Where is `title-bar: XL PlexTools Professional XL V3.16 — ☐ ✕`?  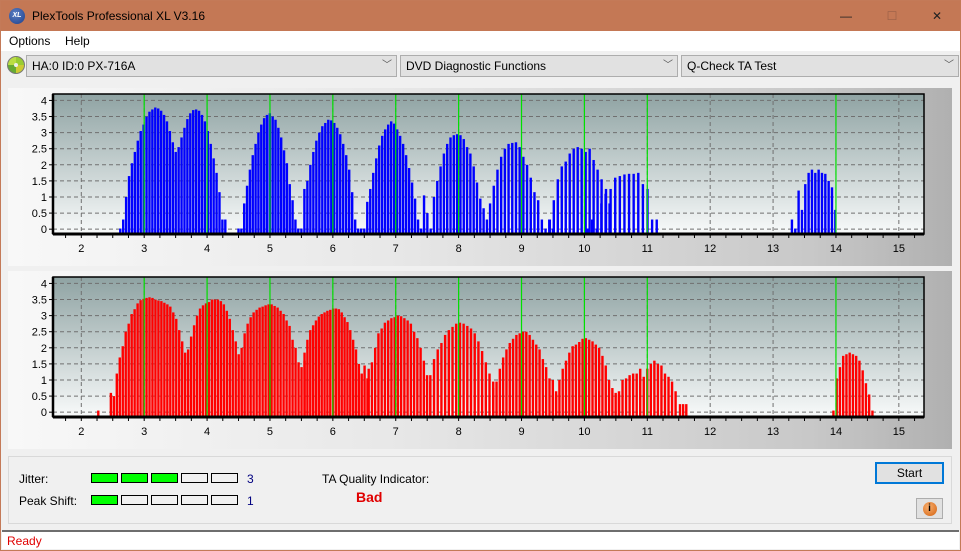
title-bar: XL PlexTools Professional XL V3.16 — ☐ ✕ is located at coordinates (480, 16).